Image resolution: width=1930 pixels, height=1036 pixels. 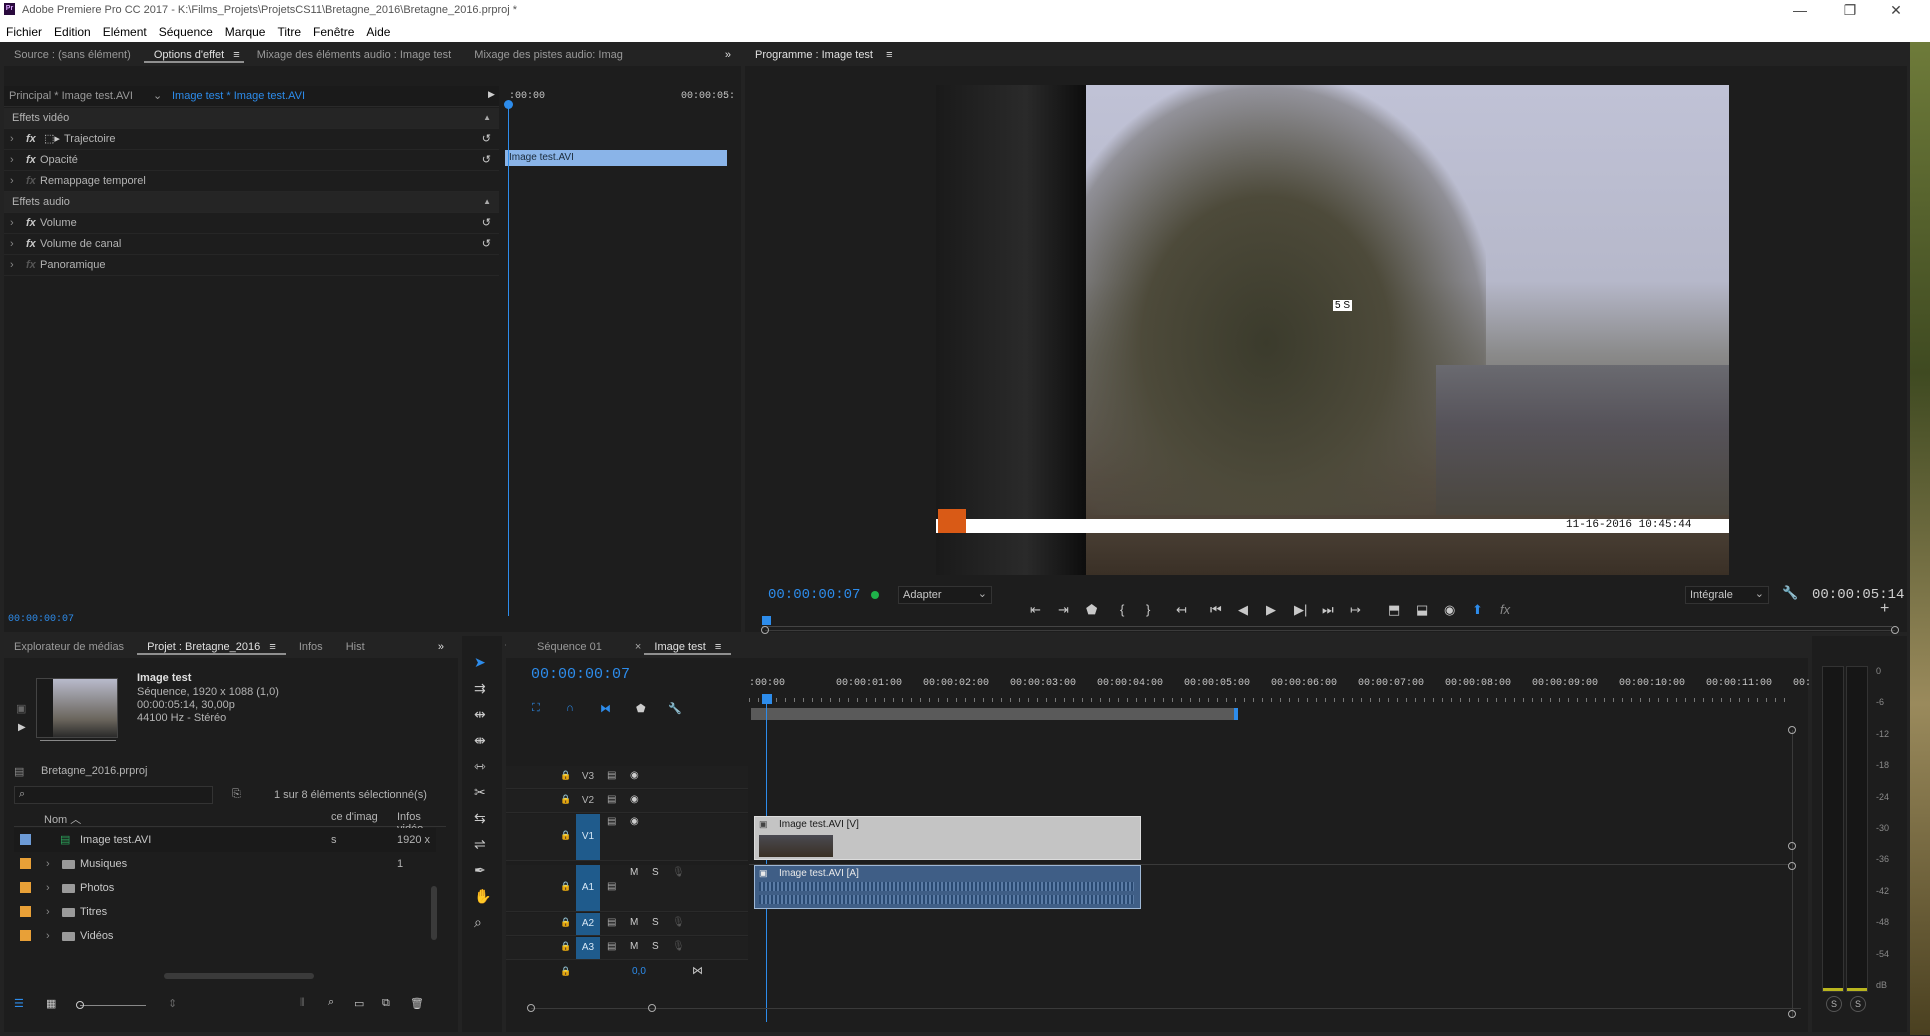 I want to click on tab-history: Hist, so click(x=355, y=644).